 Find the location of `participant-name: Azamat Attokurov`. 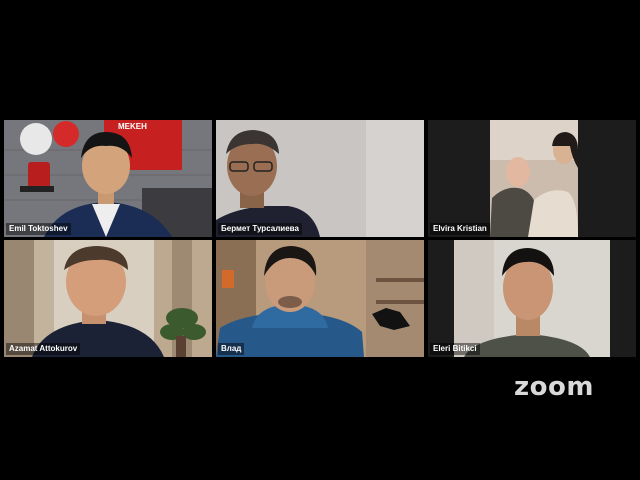

participant-name: Azamat Attokurov is located at coordinates (43, 349).